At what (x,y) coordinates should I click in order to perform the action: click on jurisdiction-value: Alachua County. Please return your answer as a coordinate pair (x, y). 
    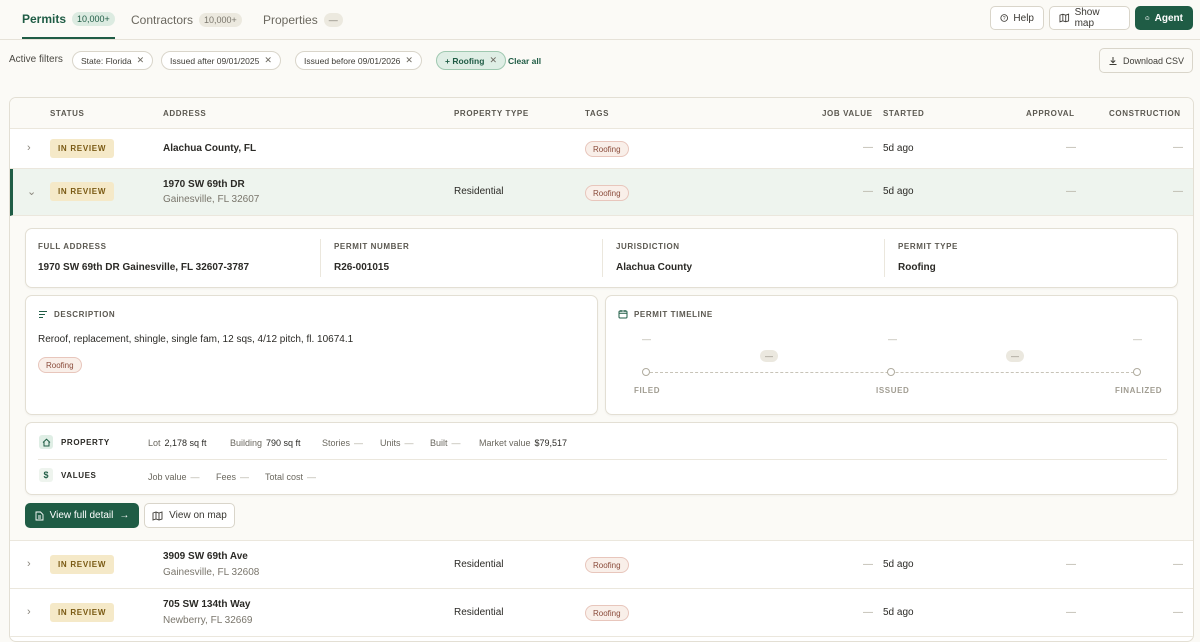
    Looking at the image, I should click on (654, 267).